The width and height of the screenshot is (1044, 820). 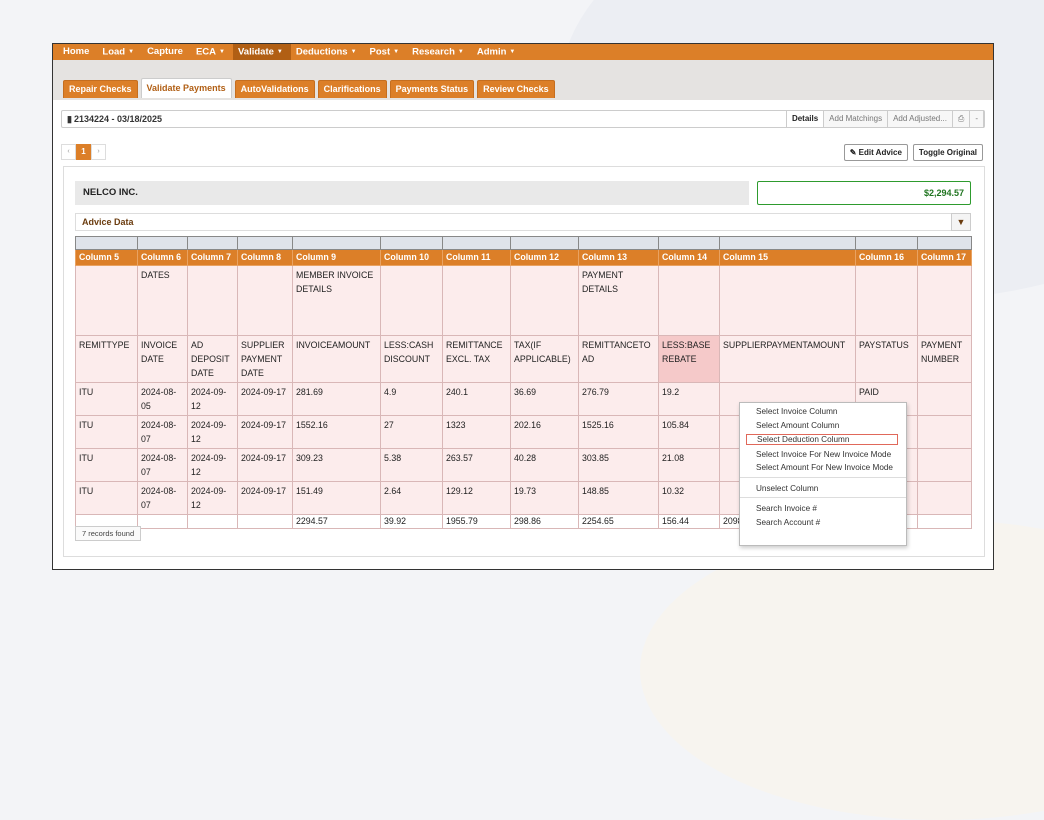 I want to click on column-header: Column 17, so click(x=944, y=257).